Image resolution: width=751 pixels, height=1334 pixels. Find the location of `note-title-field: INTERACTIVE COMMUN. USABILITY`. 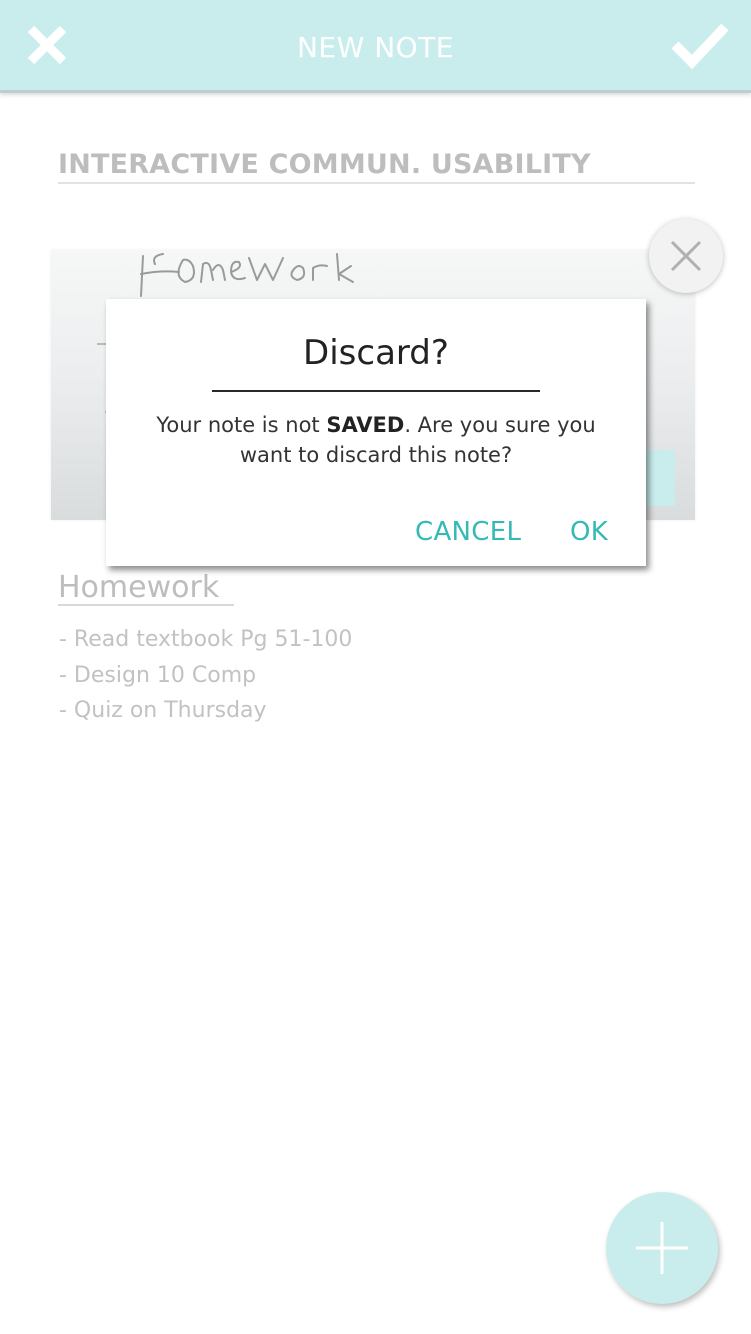

note-title-field: INTERACTIVE COMMUN. USABILITY is located at coordinates (376, 166).